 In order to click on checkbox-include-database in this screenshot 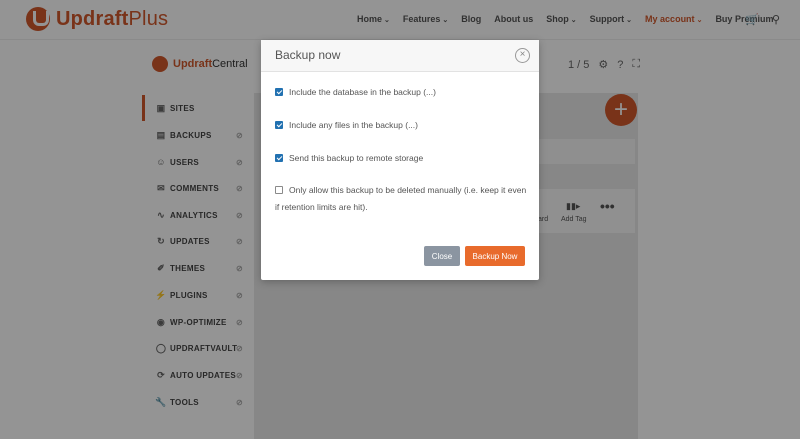, I will do `click(279, 92)`.